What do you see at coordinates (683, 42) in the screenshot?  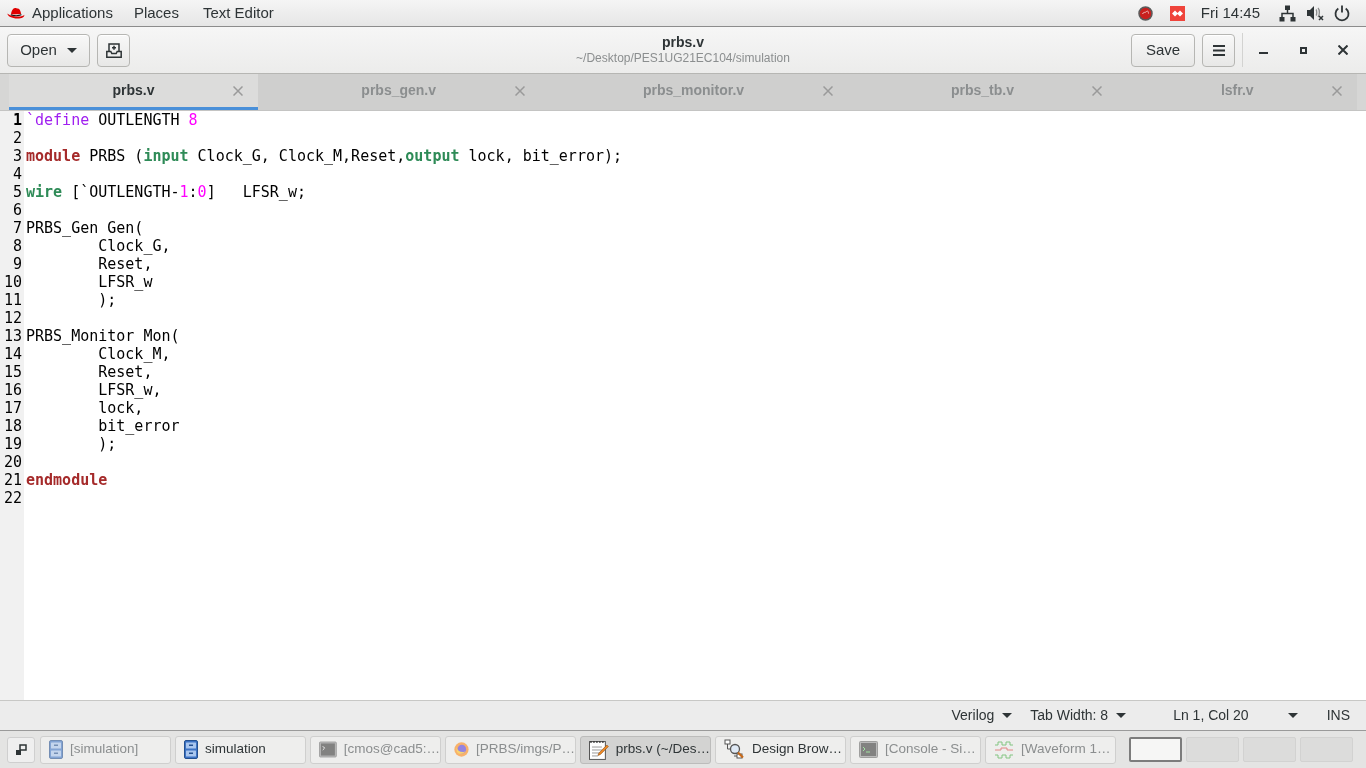 I see `window-title: prbs.v` at bounding box center [683, 42].